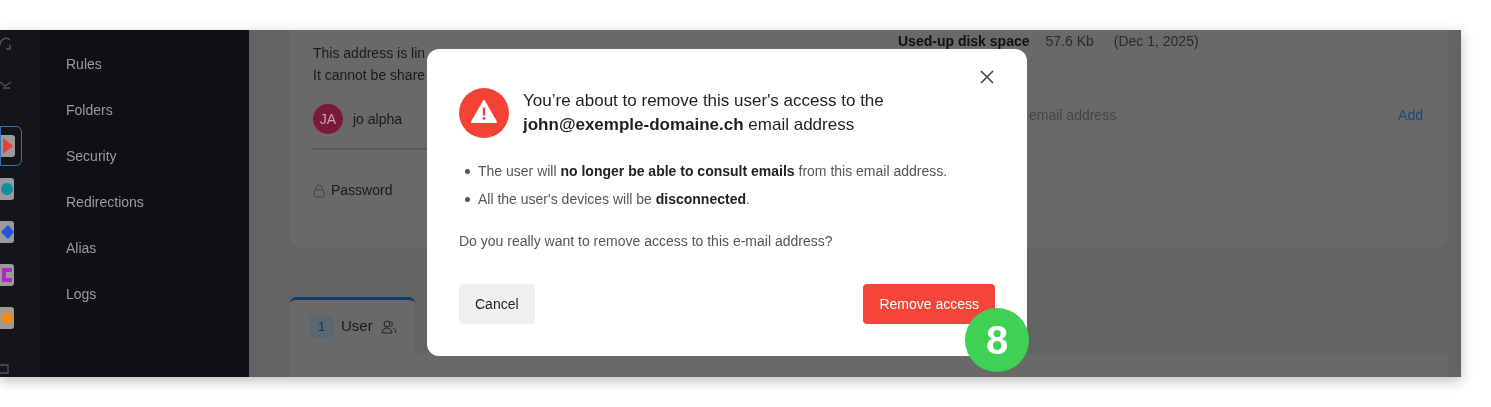 The width and height of the screenshot is (1491, 407). I want to click on bullet-text: All the user's devices will be disconnected., so click(614, 199).